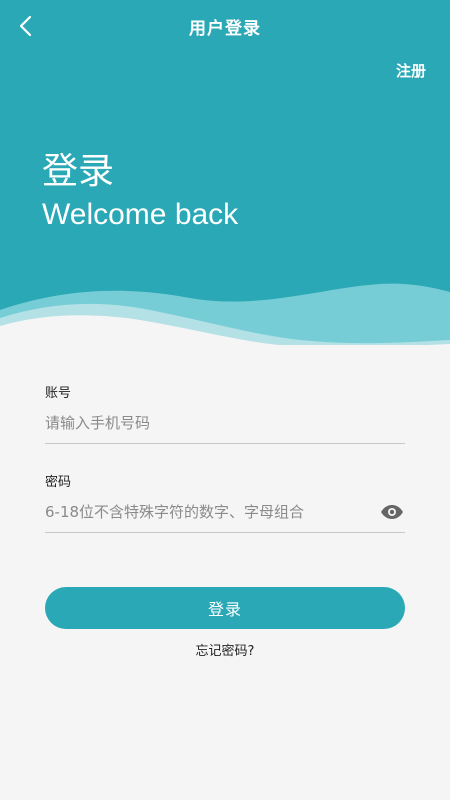 This screenshot has height=800, width=450. What do you see at coordinates (225, 608) in the screenshot?
I see `login-button: 登录` at bounding box center [225, 608].